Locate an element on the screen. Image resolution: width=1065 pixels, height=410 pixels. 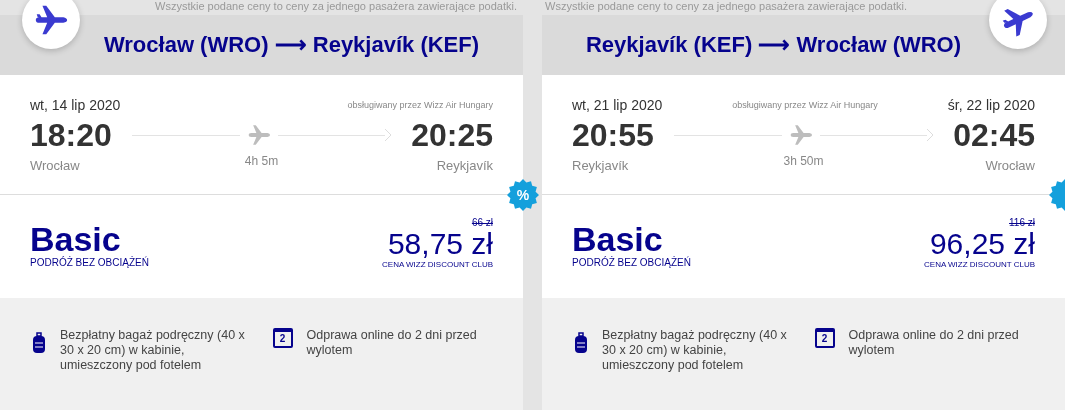
departure-time: 20:55 is located at coordinates (613, 135).